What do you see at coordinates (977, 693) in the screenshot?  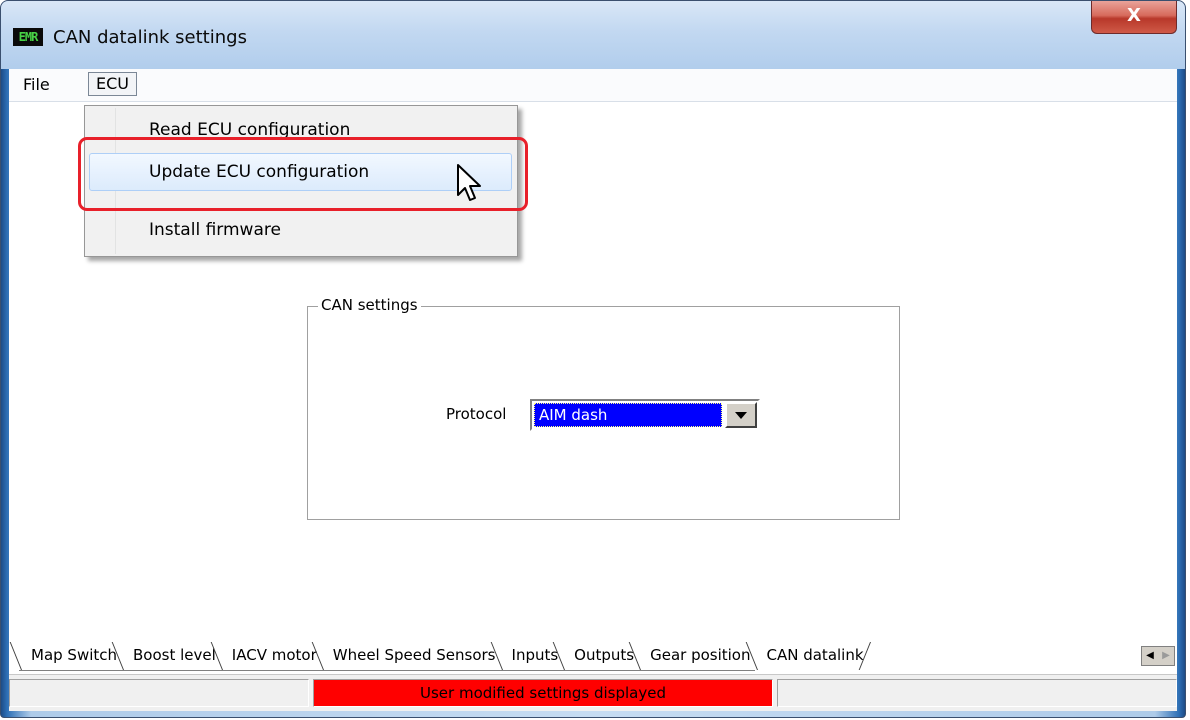 I see `status-cell-right` at bounding box center [977, 693].